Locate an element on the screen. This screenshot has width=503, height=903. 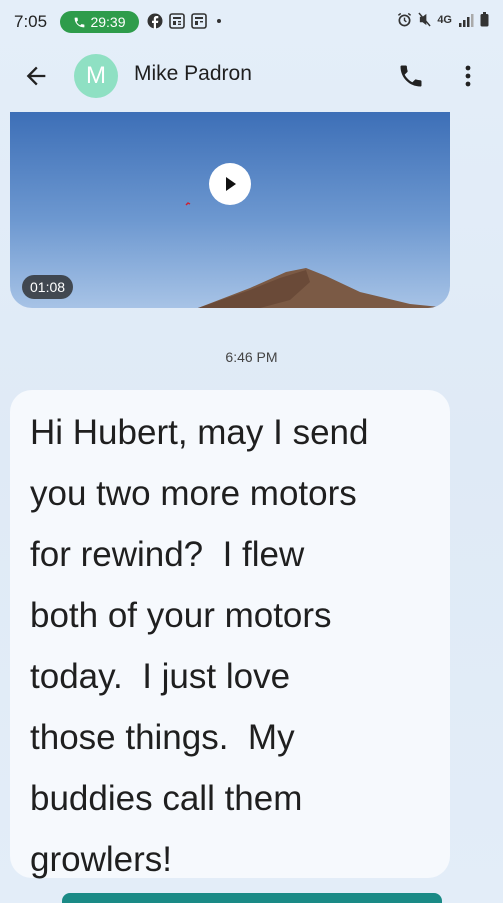
play-icon is located at coordinates (231, 184).